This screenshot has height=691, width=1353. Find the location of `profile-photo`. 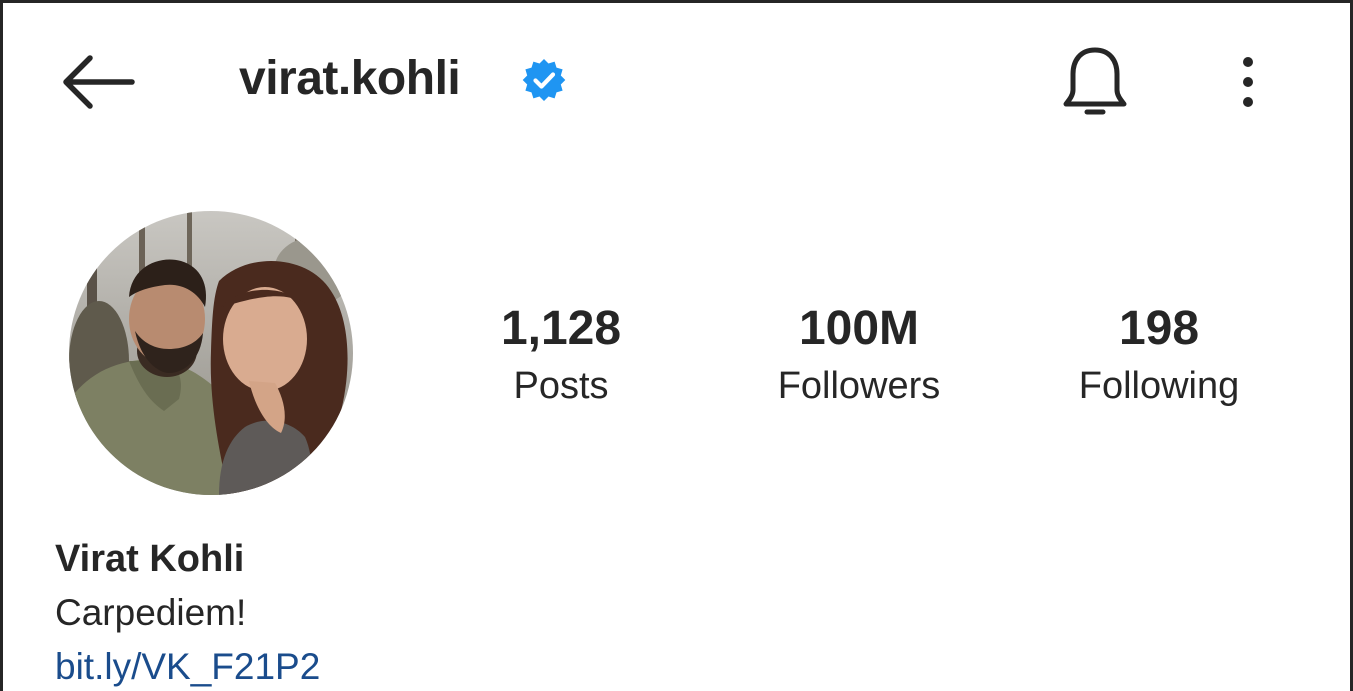

profile-photo is located at coordinates (211, 353).